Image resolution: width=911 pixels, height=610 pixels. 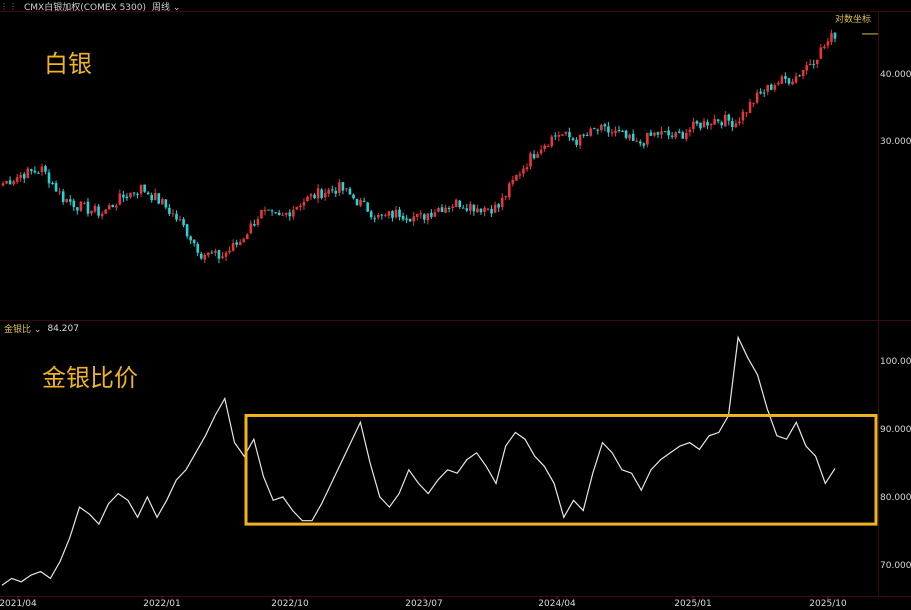 What do you see at coordinates (895, 75) in the screenshot?
I see `price-tick-label: 40.000` at bounding box center [895, 75].